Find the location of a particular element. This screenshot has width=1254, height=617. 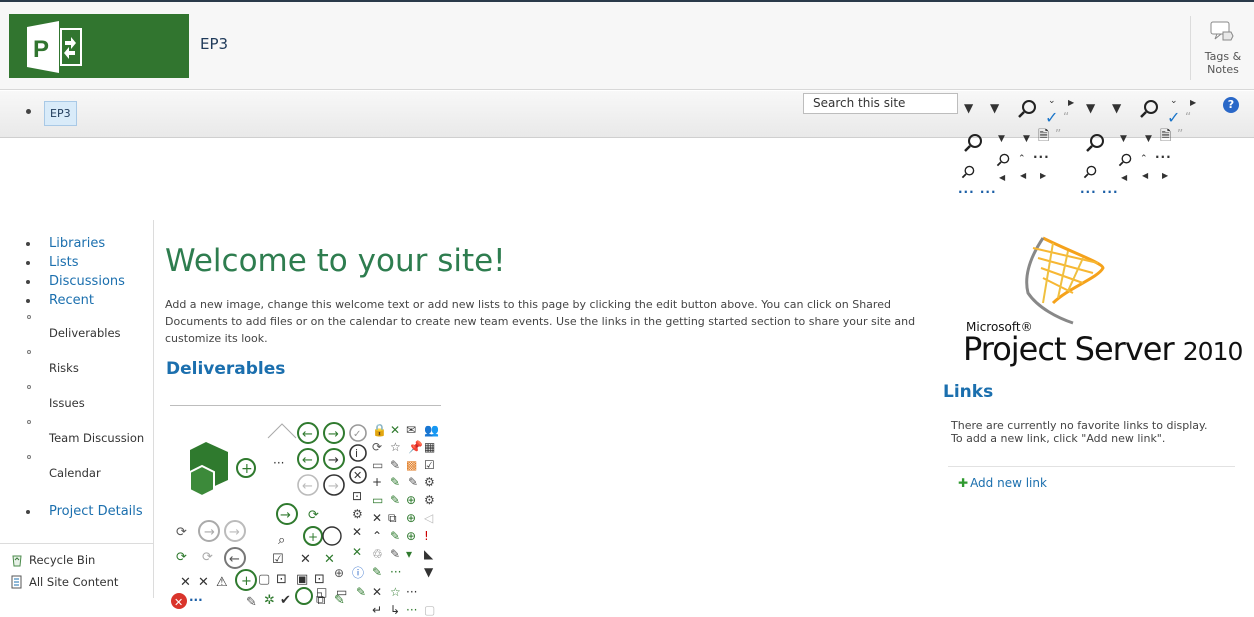

links-empty-line-2: To add a new link, click "Add new link". is located at coordinates (1058, 438).